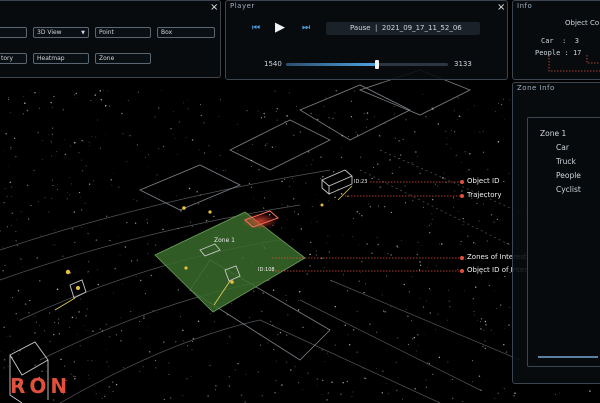 The height and width of the screenshot is (403, 600). What do you see at coordinates (280, 27) in the screenshot?
I see `play-icon: ▶` at bounding box center [280, 27].